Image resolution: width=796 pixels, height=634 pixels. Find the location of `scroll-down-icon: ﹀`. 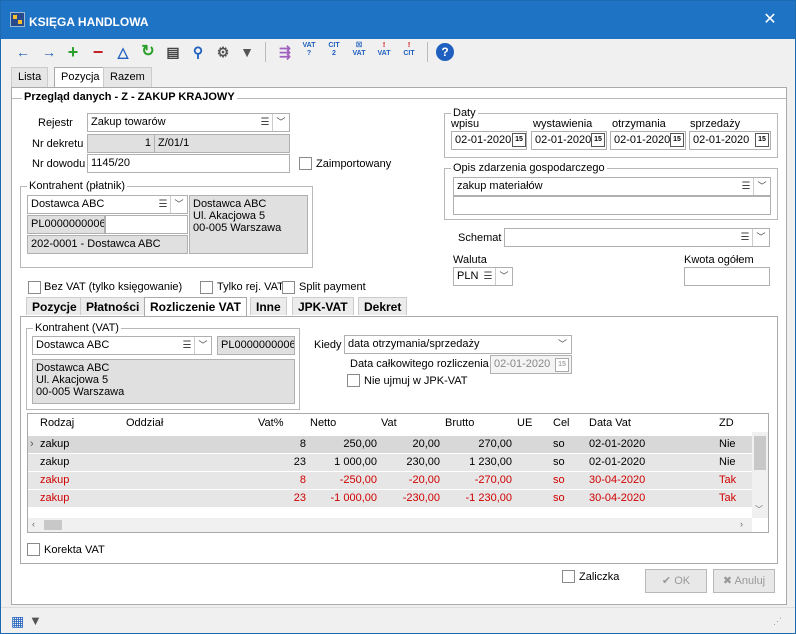

scroll-down-icon: ﹀ is located at coordinates (759, 509).